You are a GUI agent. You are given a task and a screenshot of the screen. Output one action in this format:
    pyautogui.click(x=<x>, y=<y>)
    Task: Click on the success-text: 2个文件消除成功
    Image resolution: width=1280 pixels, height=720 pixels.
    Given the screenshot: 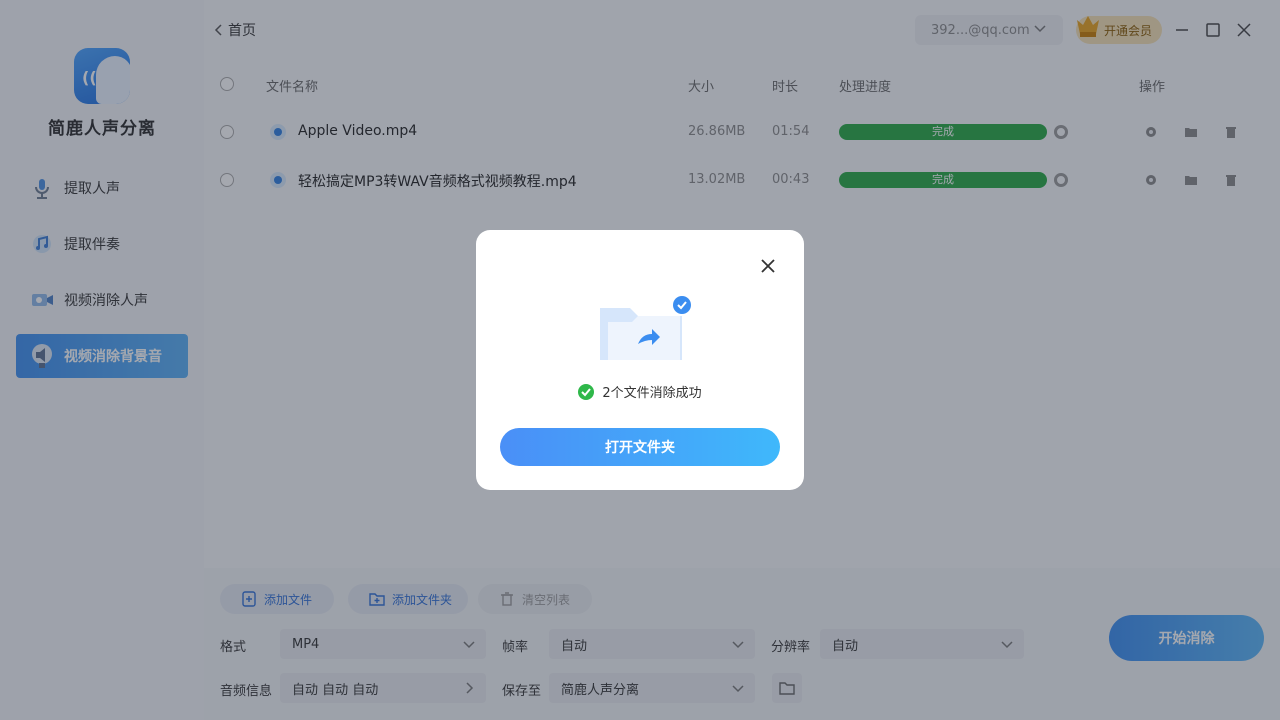 What is the action you would take?
    pyautogui.click(x=652, y=393)
    